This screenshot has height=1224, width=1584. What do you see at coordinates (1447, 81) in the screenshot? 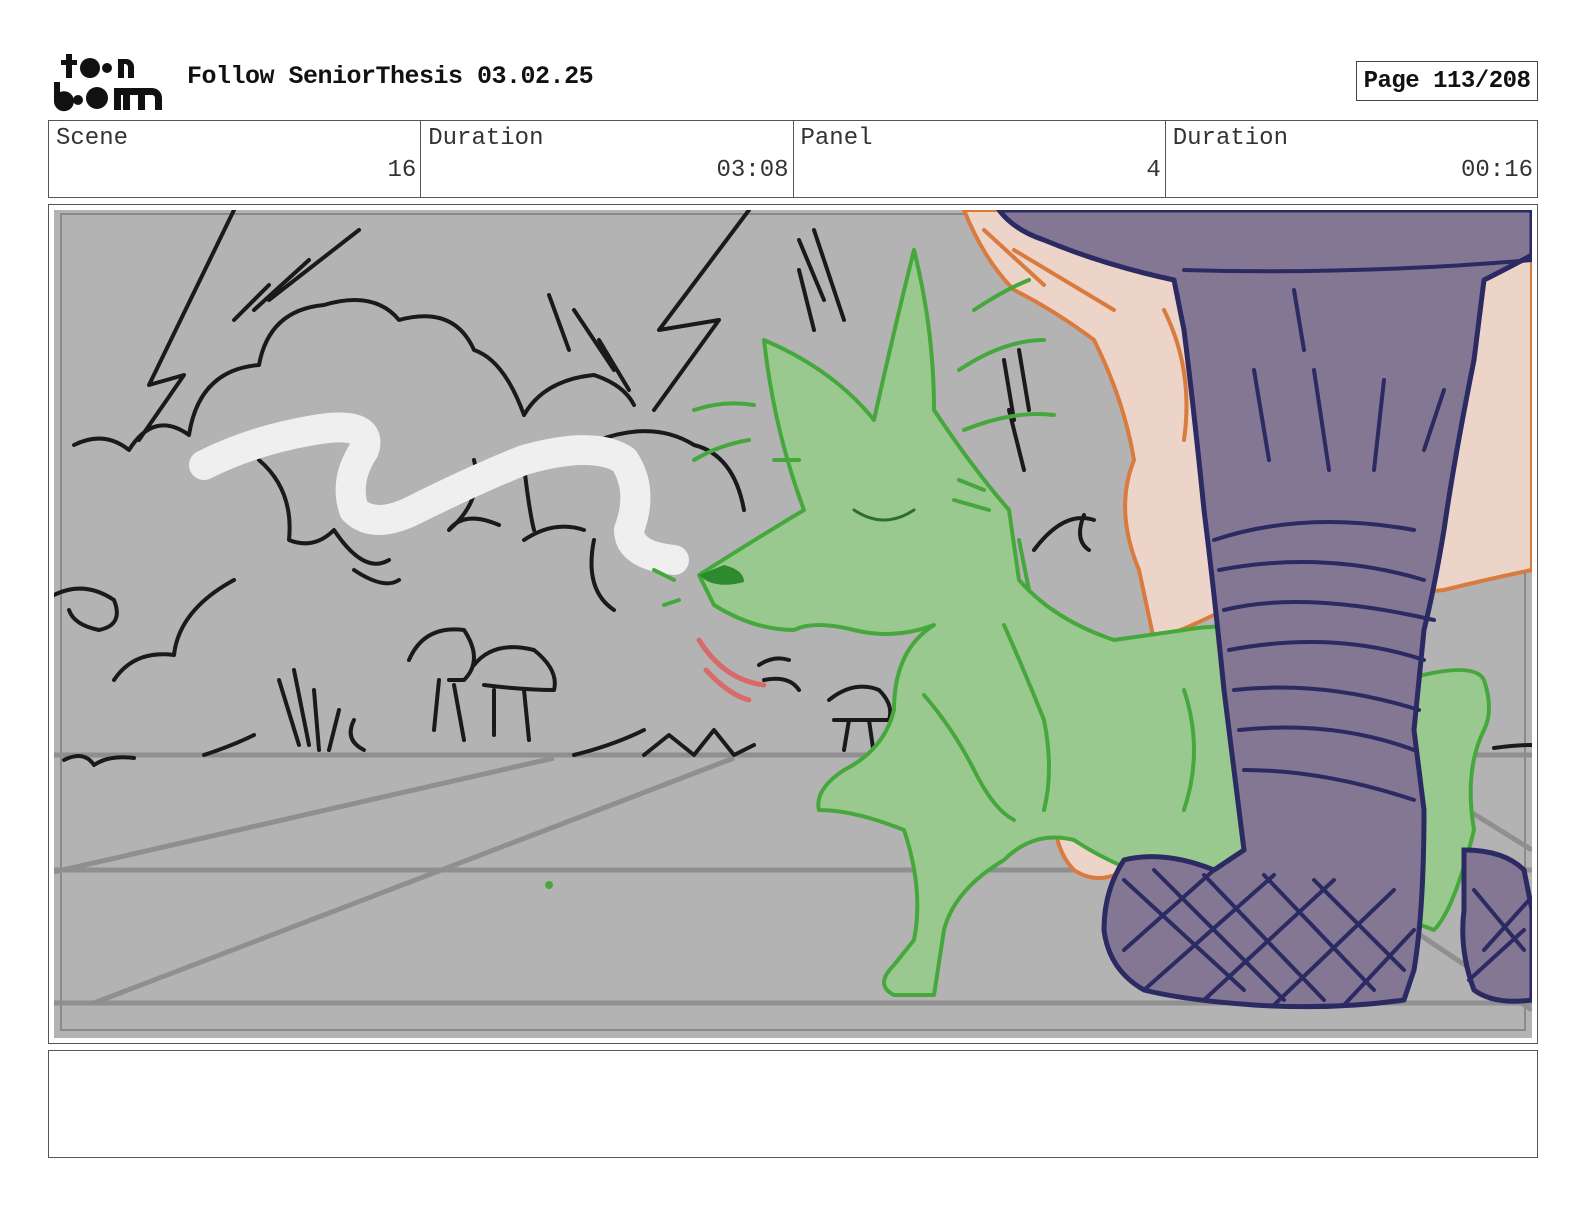
I see `page-indicator: Page 113/208` at bounding box center [1447, 81].